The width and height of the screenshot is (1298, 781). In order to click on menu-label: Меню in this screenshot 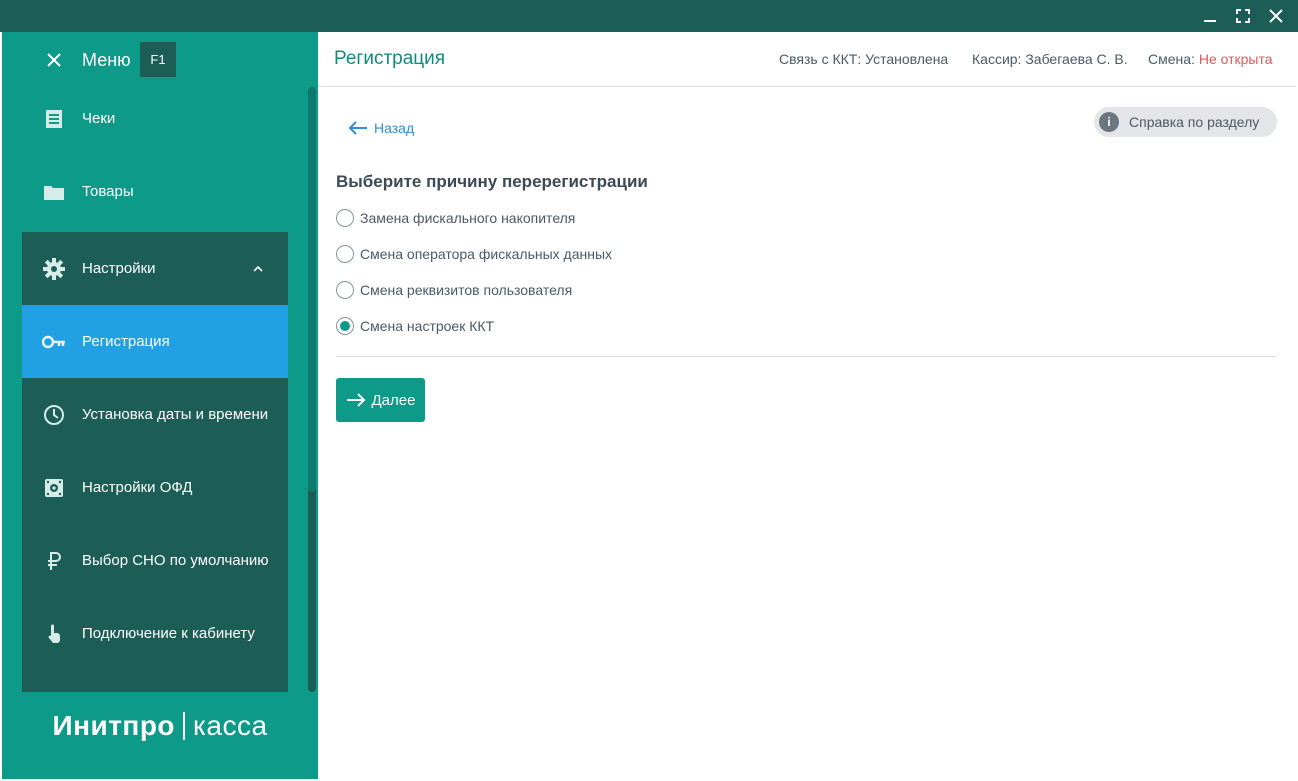, I will do `click(106, 60)`.